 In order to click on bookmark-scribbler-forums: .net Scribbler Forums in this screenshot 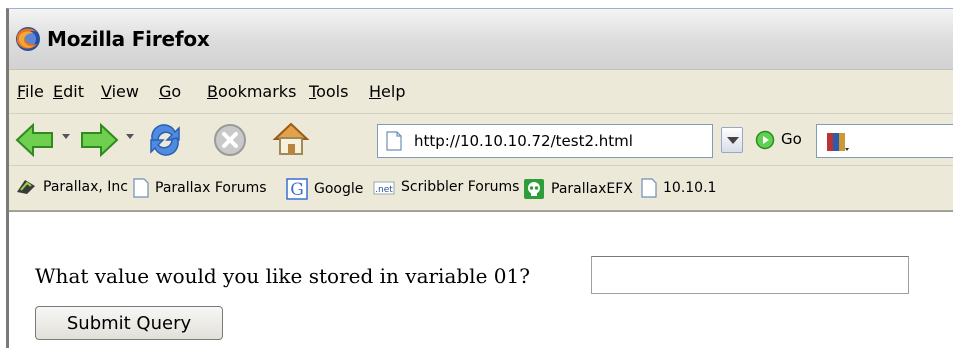, I will do `click(446, 187)`.